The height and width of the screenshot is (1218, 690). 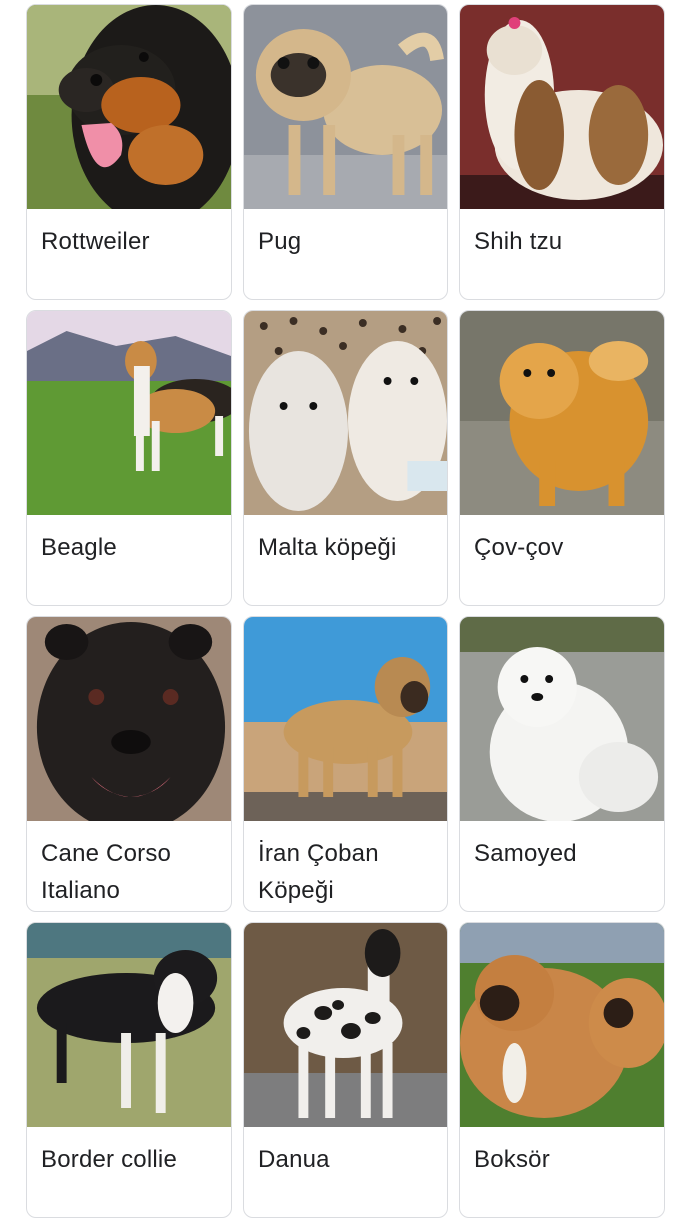 What do you see at coordinates (318, 872) in the screenshot?
I see `result-label: İran Çoban Köpeği` at bounding box center [318, 872].